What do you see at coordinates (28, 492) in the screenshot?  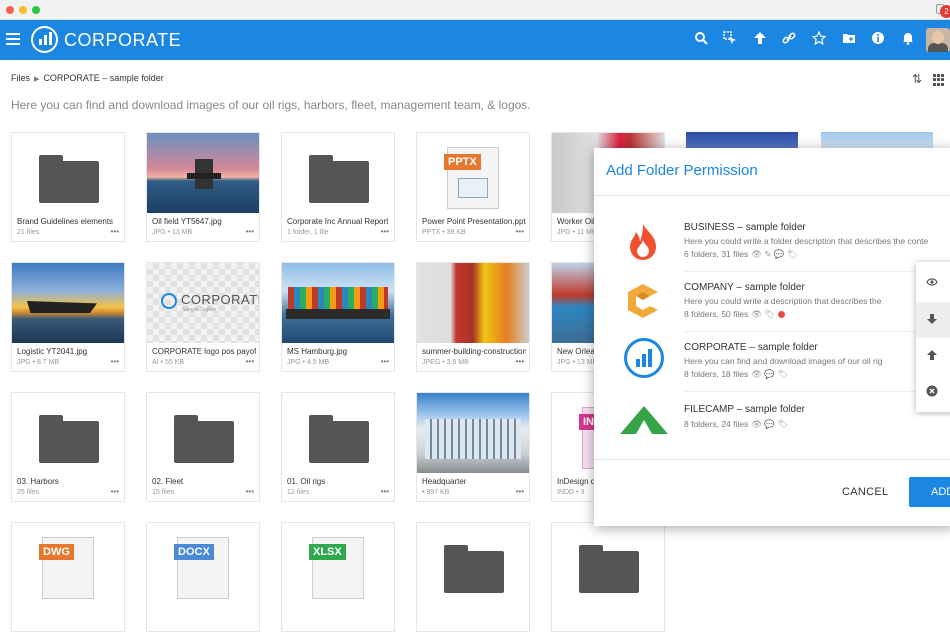 I see `tile-meta: 25 files` at bounding box center [28, 492].